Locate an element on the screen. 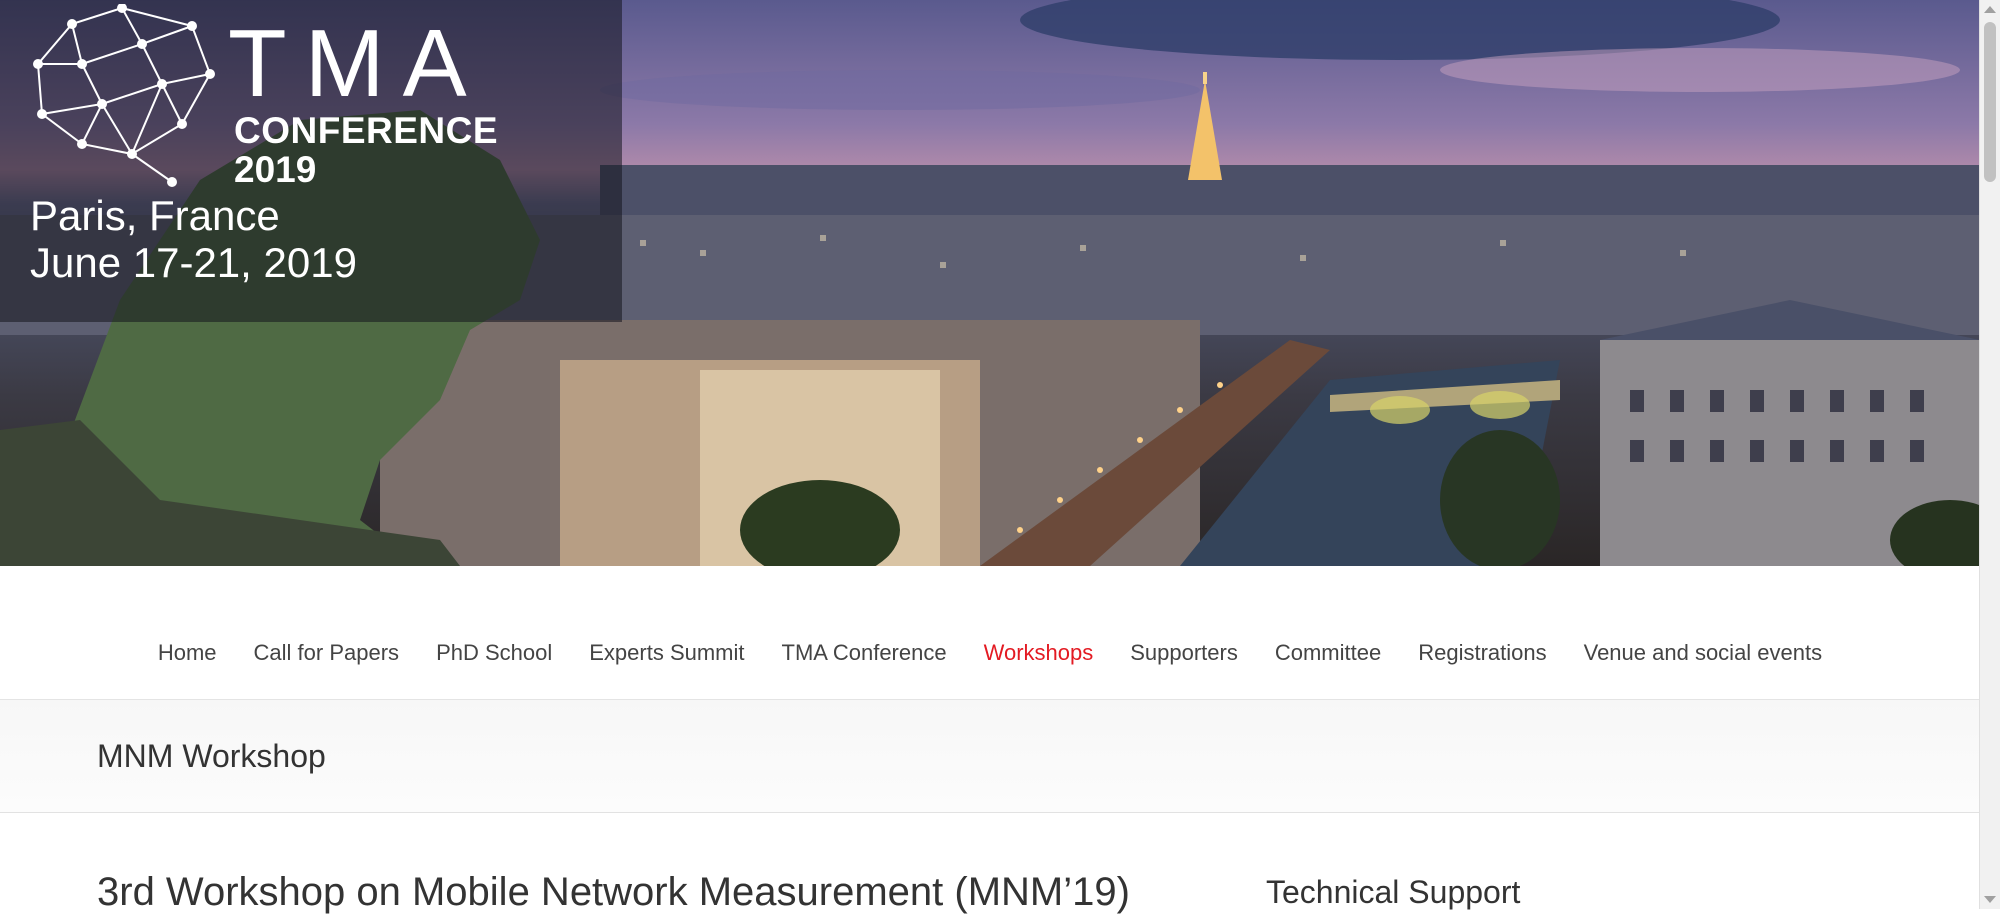  nav-item-experts-summit: Experts Summit is located at coordinates (667, 653).